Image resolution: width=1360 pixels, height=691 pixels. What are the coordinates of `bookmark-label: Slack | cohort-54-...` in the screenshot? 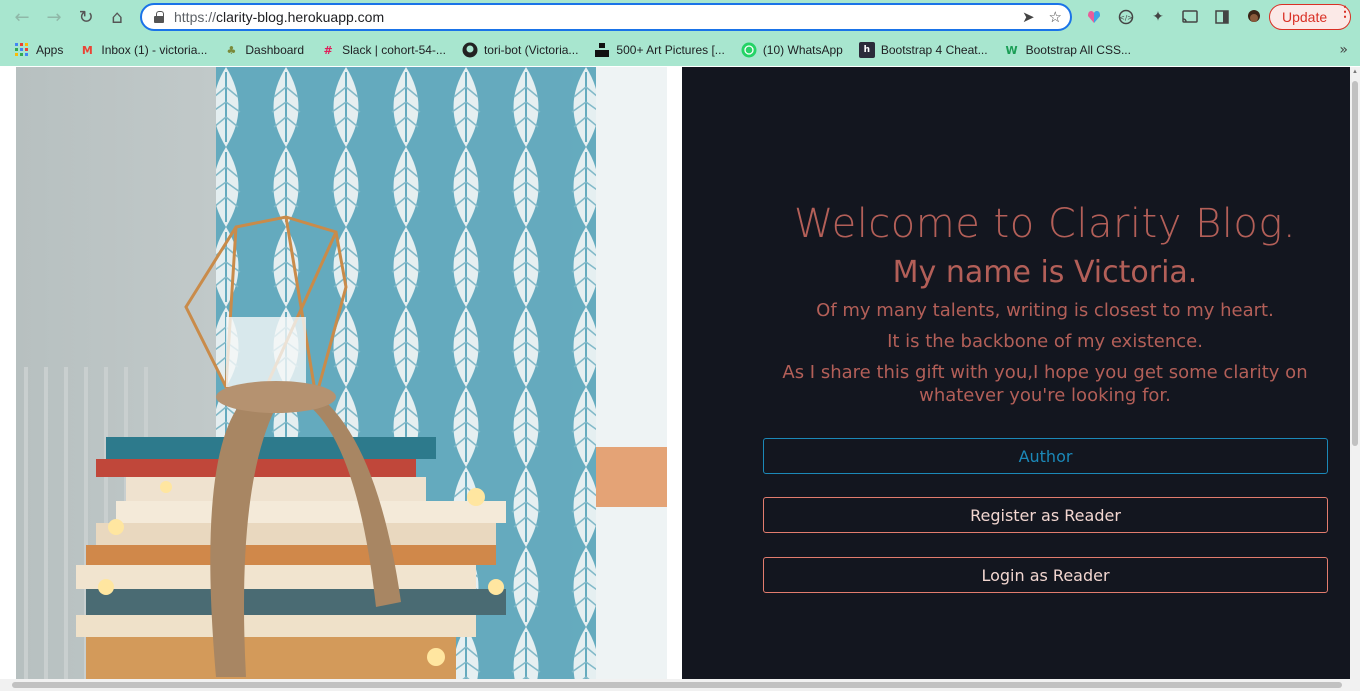 It's located at (394, 50).